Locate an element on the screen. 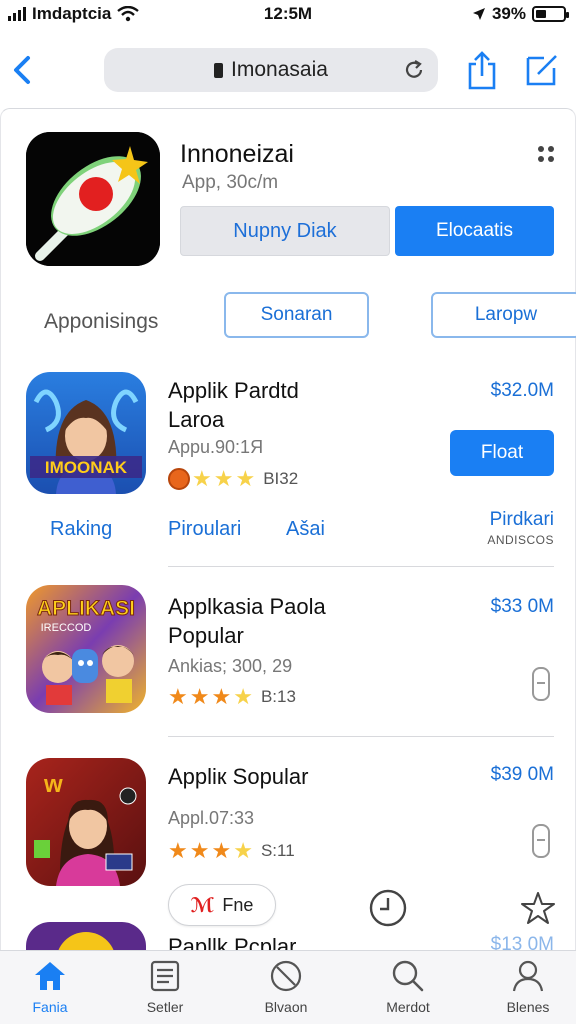 The image size is (576, 1024). pill-button: ℳ Fne is located at coordinates (222, 905).